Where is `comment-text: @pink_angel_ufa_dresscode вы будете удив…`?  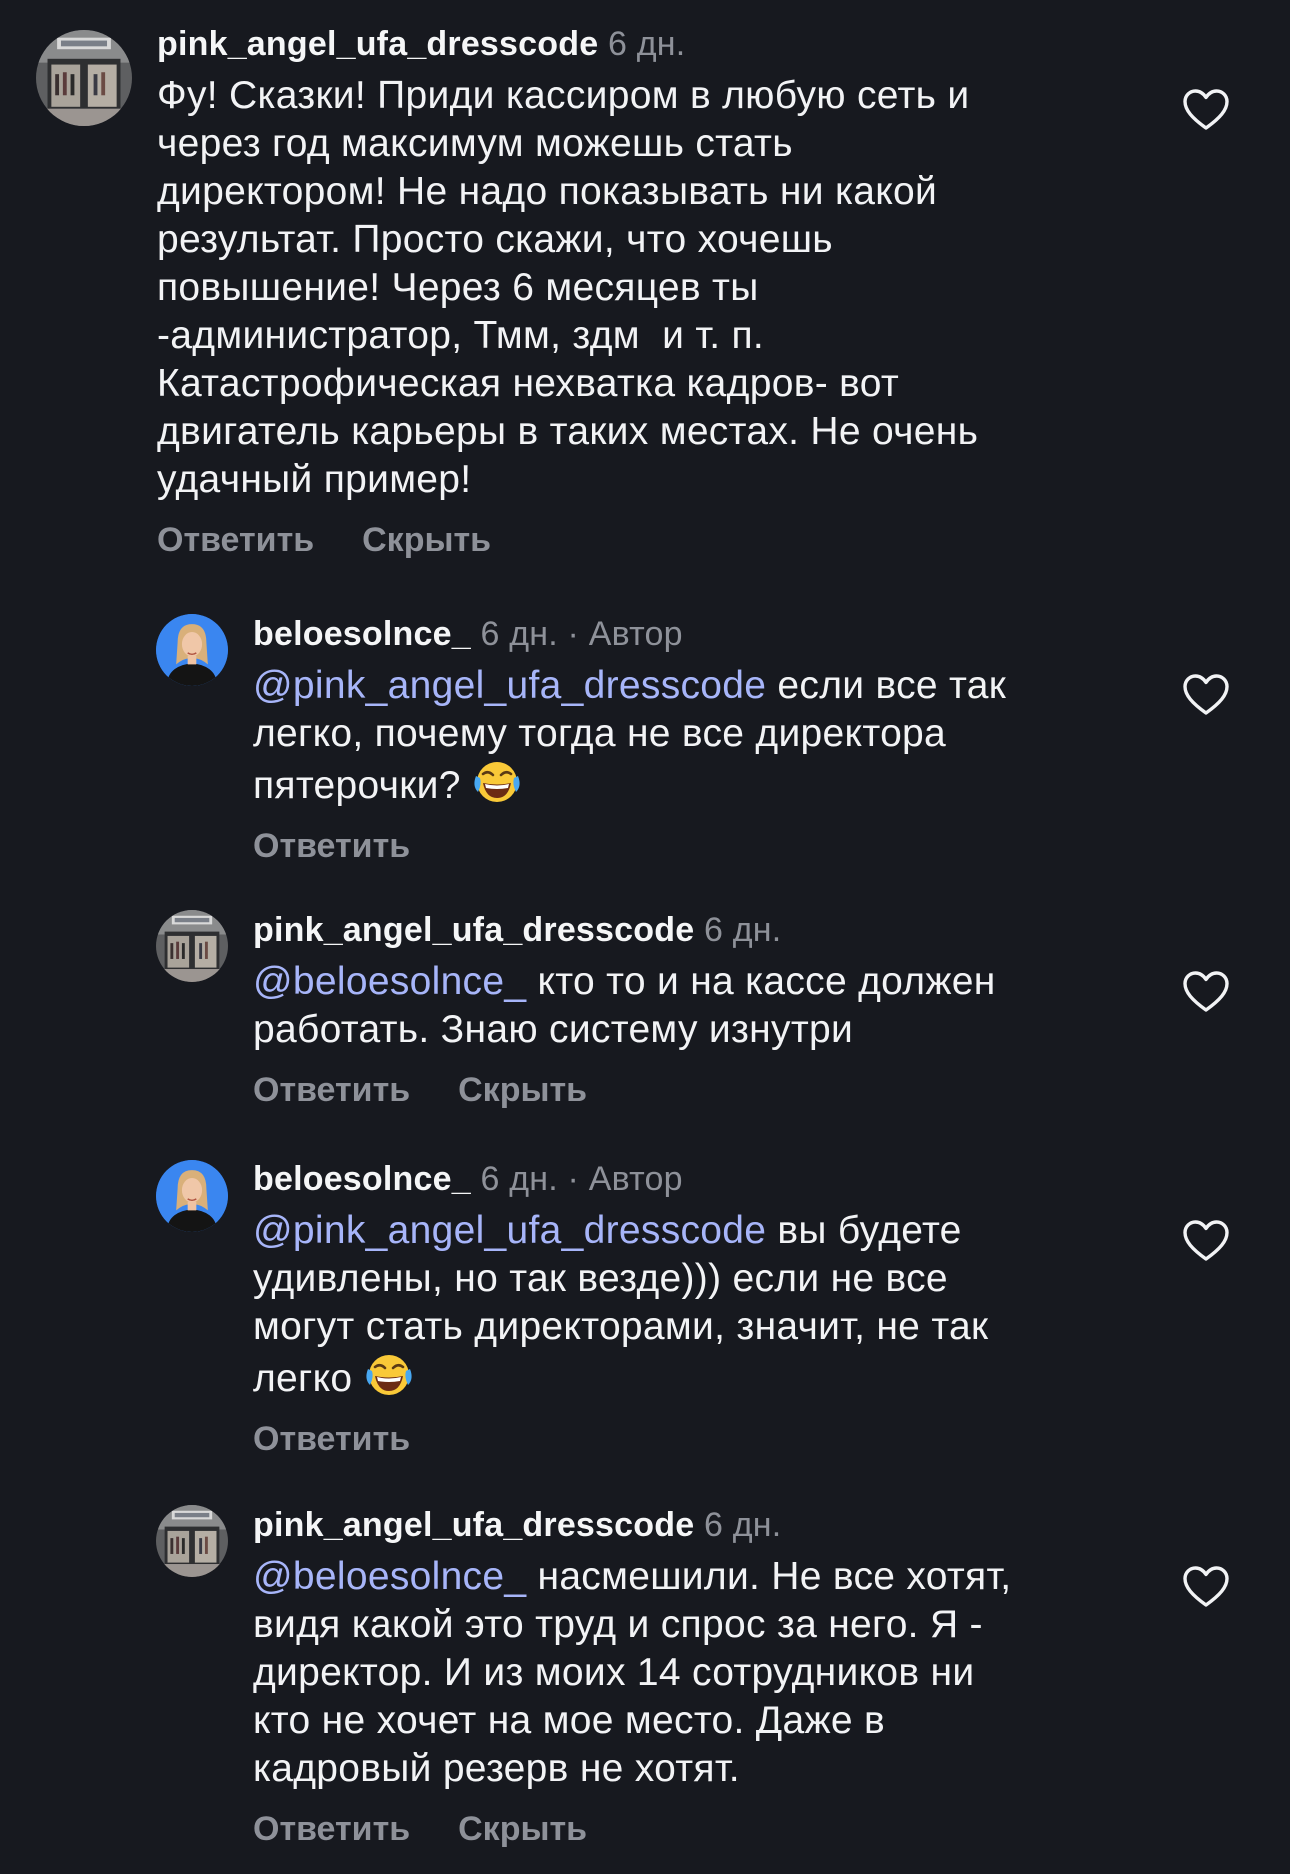 comment-text: @pink_angel_ufa_dresscode вы будете удив… is located at coordinates (678, 1305).